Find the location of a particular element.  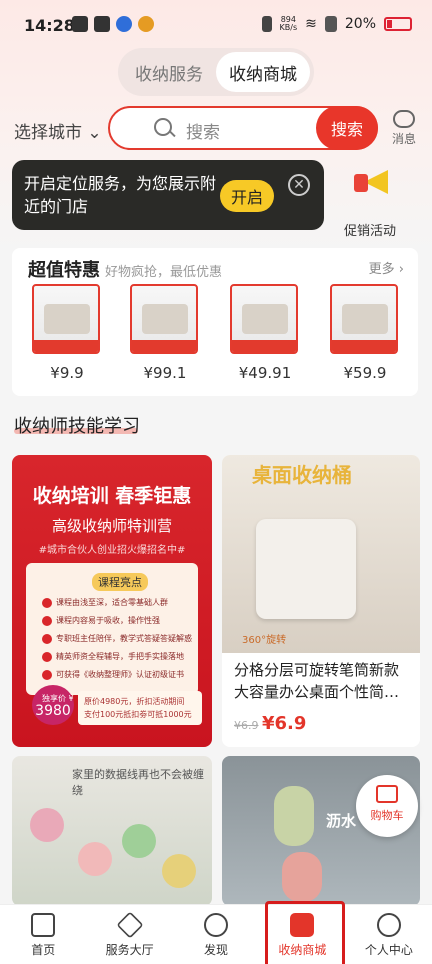

cart-icon is located at coordinates (387, 794).